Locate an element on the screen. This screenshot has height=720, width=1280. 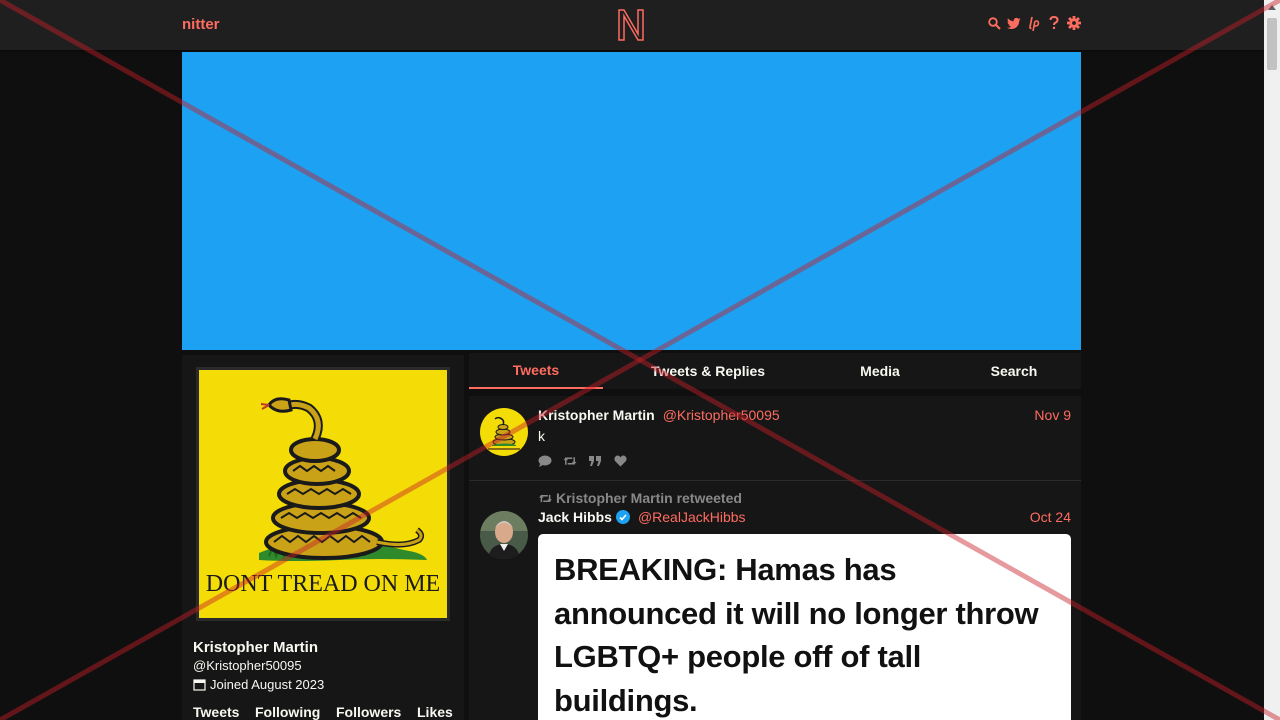
tweet-author: Jack Hibbs @RealJackHibbs is located at coordinates (642, 517).